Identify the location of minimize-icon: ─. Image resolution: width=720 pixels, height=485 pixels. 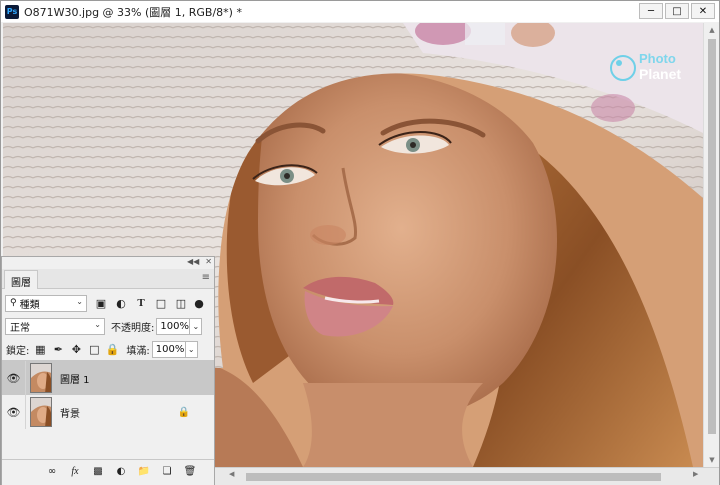
(651, 11).